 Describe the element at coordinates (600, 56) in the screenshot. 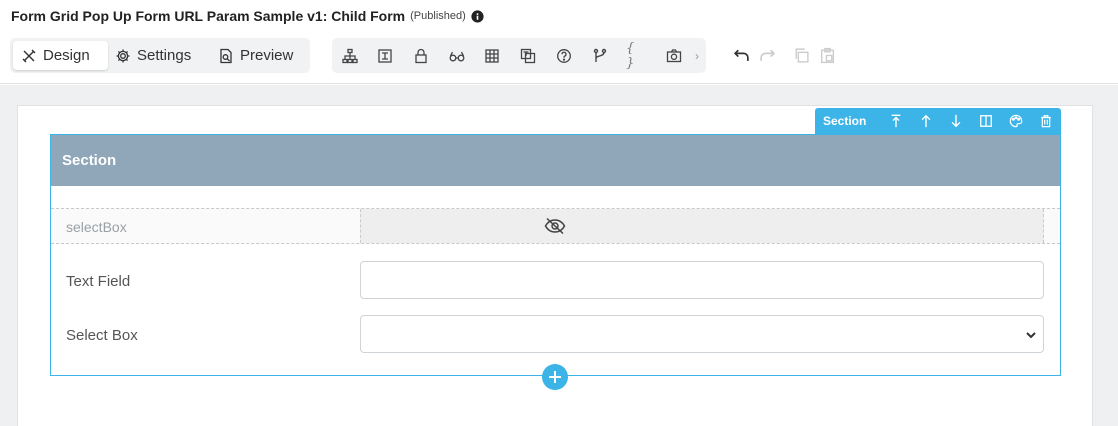

I see `branch-icon` at that location.